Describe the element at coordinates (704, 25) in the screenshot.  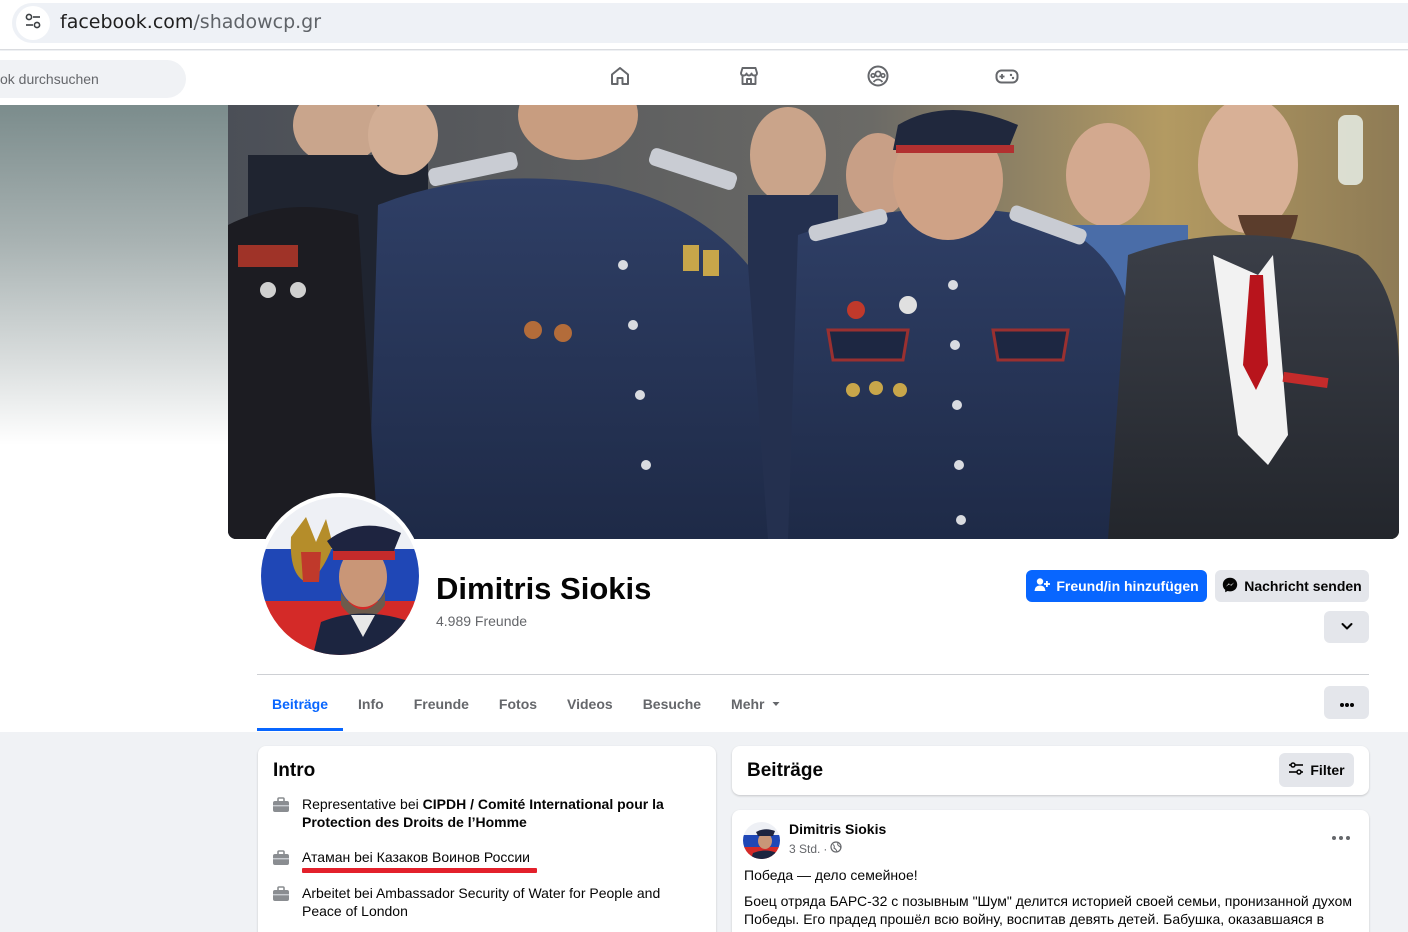
I see `browser-address-bar: facebook.com/shadowcp.gr` at that location.